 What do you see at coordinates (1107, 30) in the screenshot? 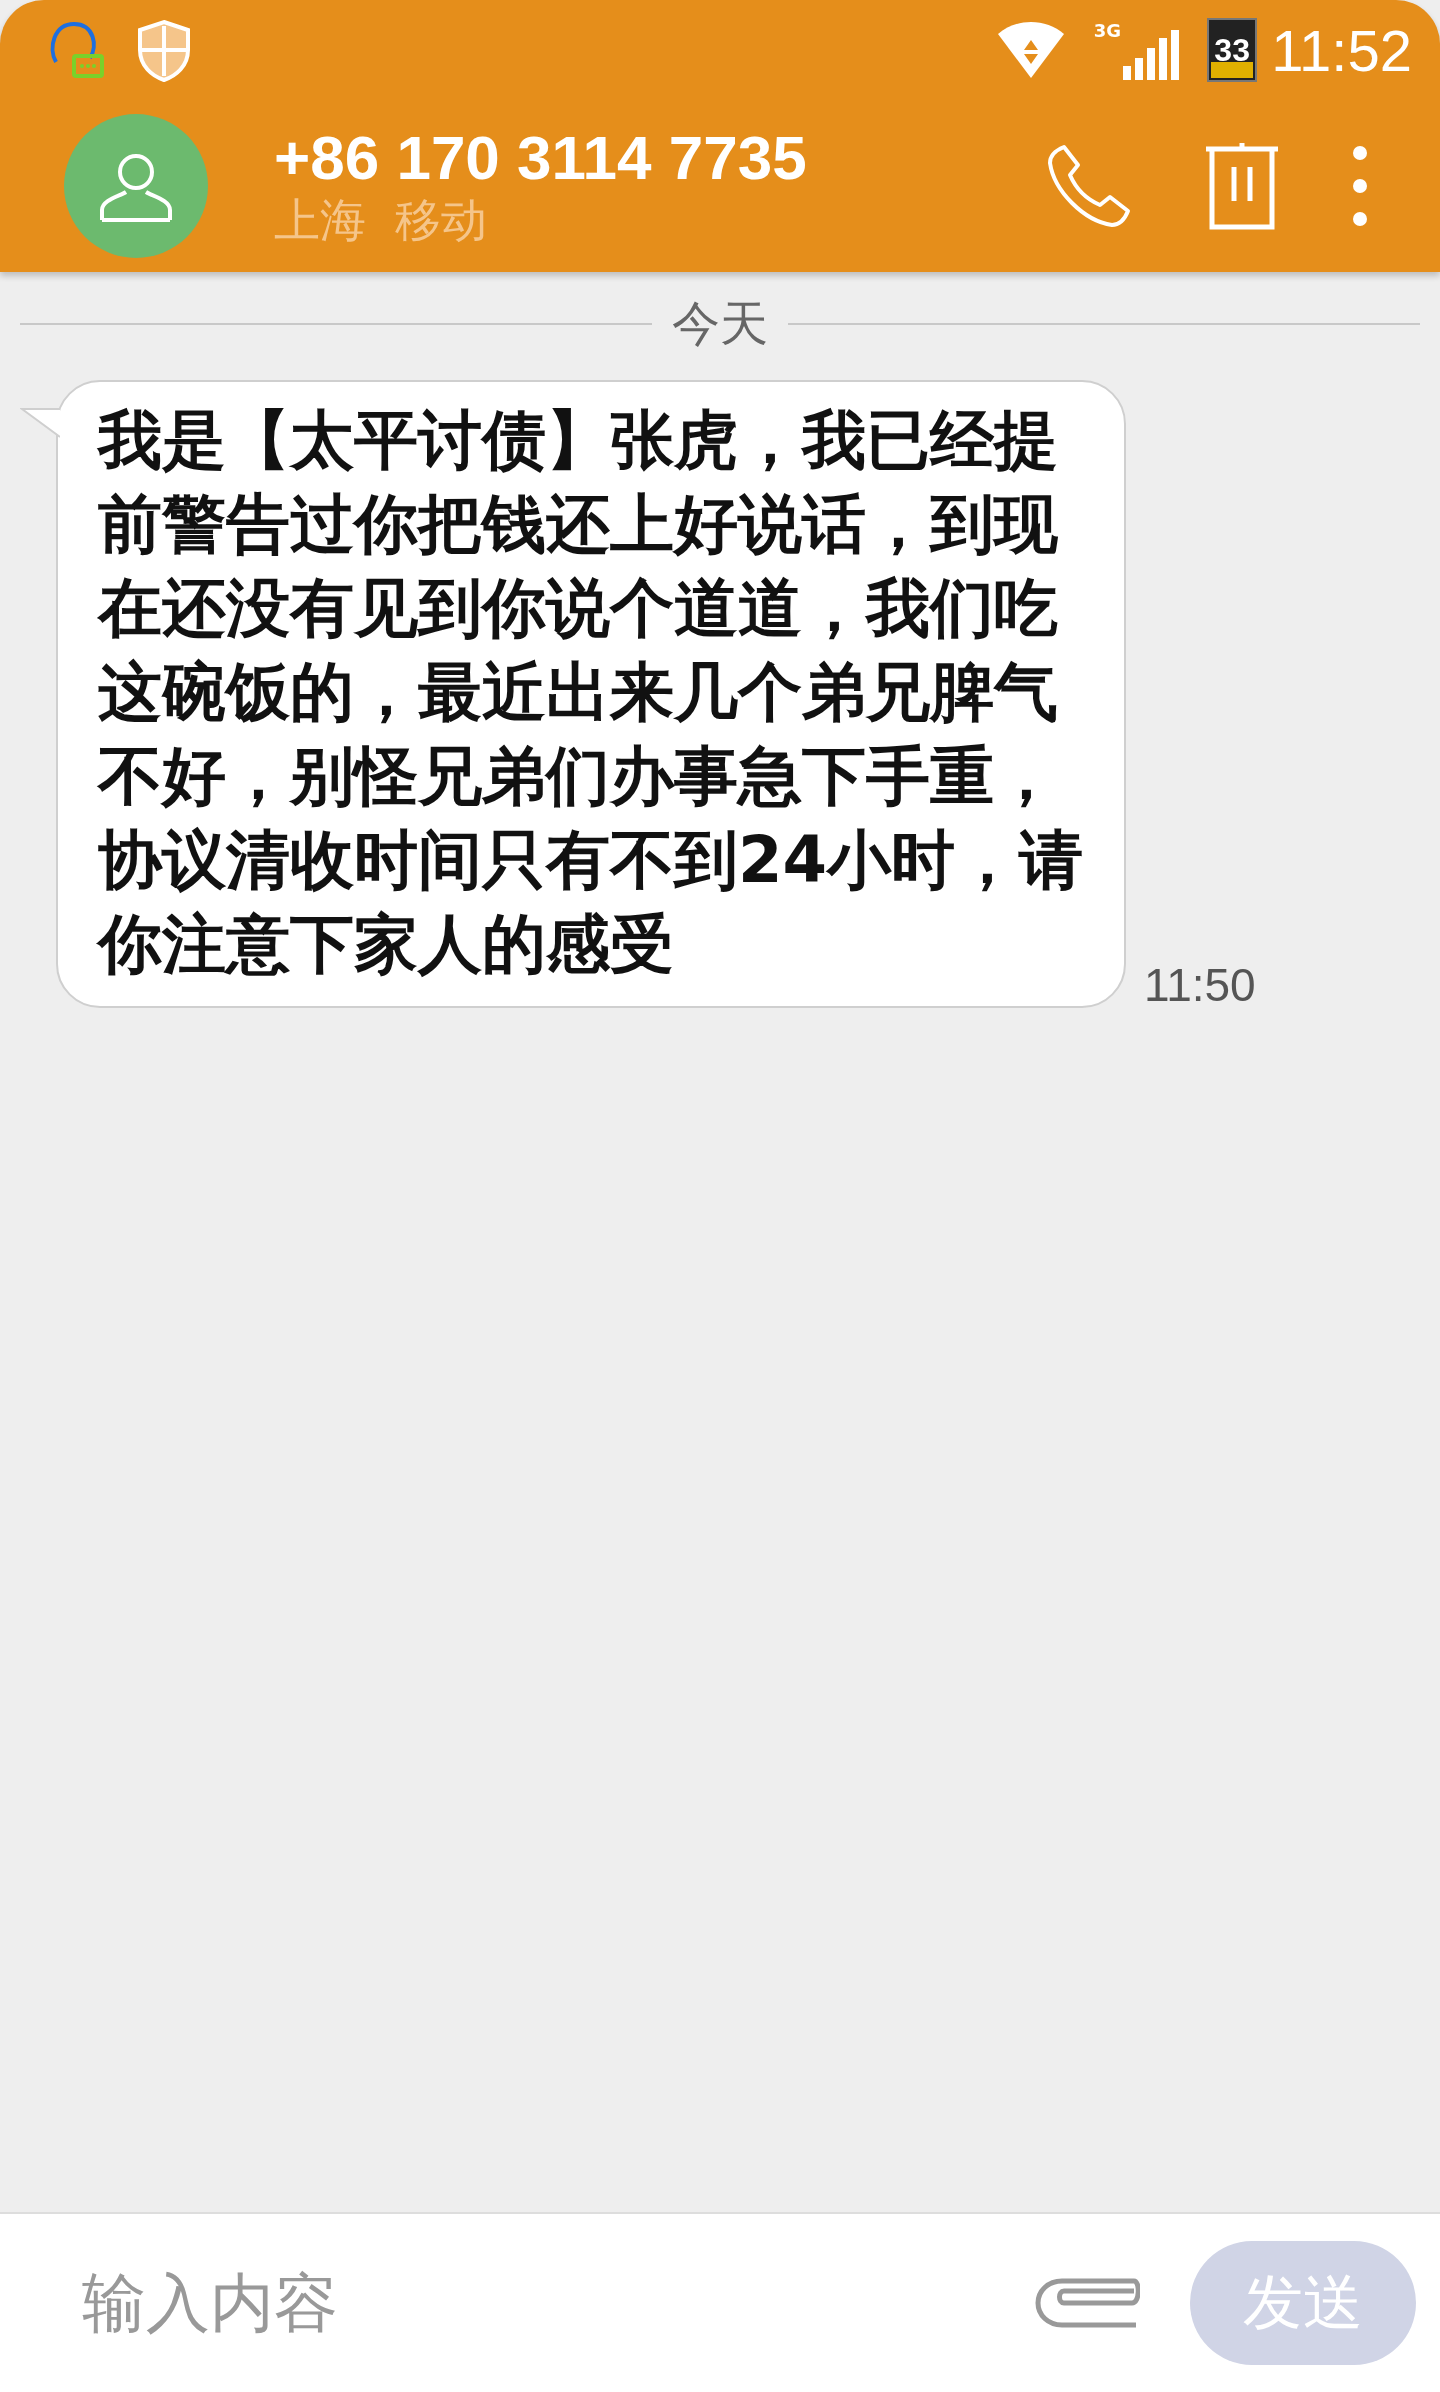
I see `network-type: 3G` at bounding box center [1107, 30].